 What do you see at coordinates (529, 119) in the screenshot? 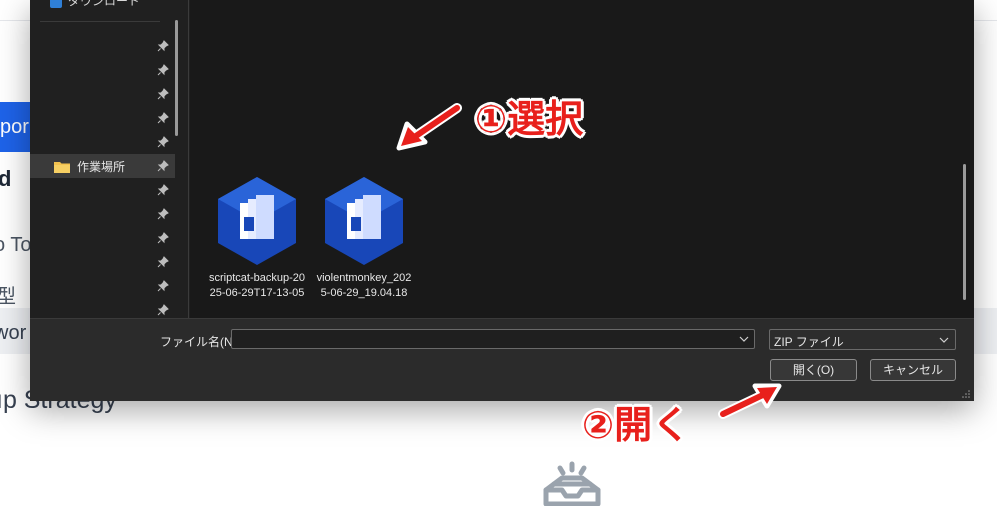
I see `annotation-step-1: ①選択` at bounding box center [529, 119].